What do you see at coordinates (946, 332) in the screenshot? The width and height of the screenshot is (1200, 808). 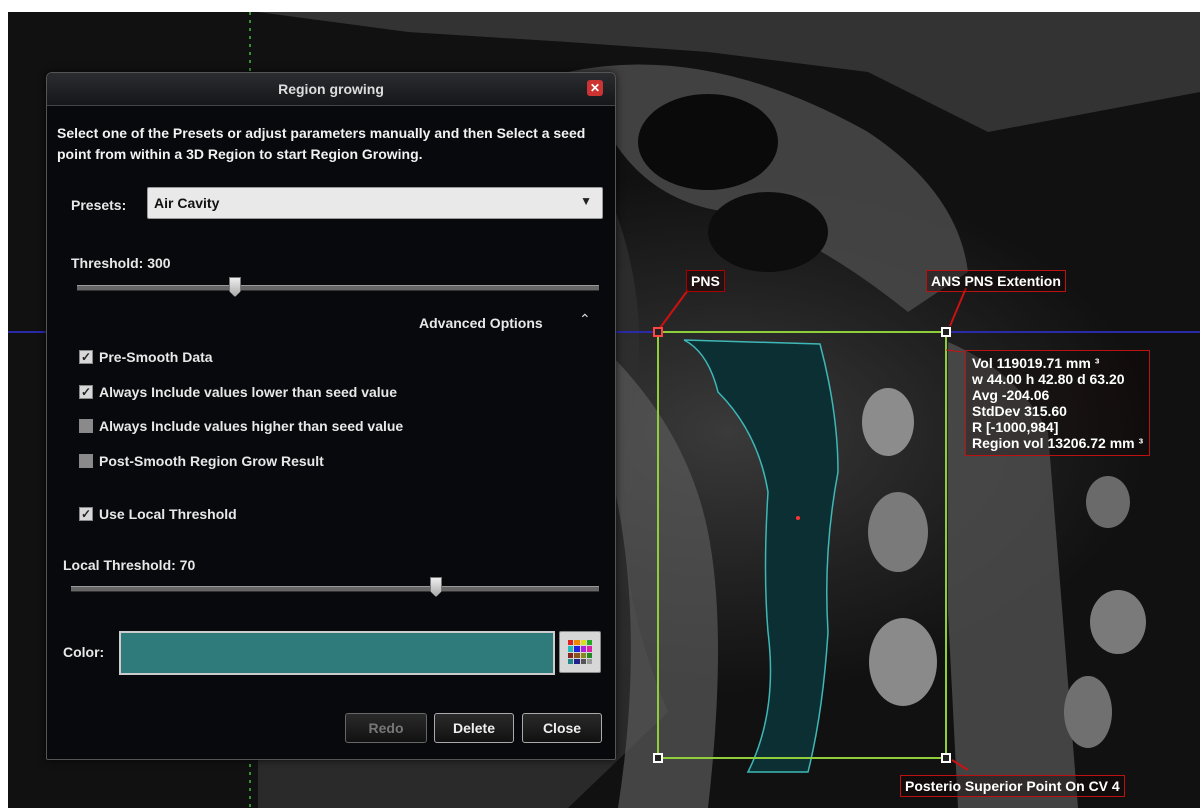 I see `box-handle-top-right` at bounding box center [946, 332].